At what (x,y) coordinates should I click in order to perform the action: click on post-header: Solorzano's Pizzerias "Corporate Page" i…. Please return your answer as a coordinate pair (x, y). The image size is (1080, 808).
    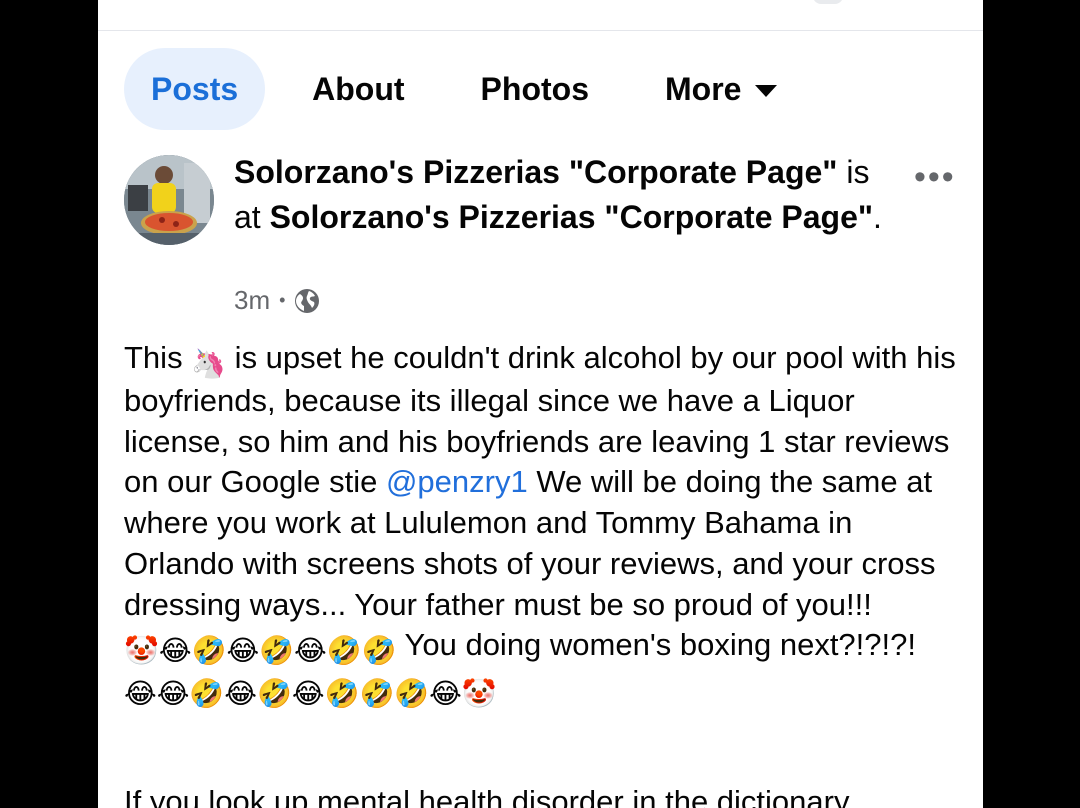
    Looking at the image, I should click on (559, 195).